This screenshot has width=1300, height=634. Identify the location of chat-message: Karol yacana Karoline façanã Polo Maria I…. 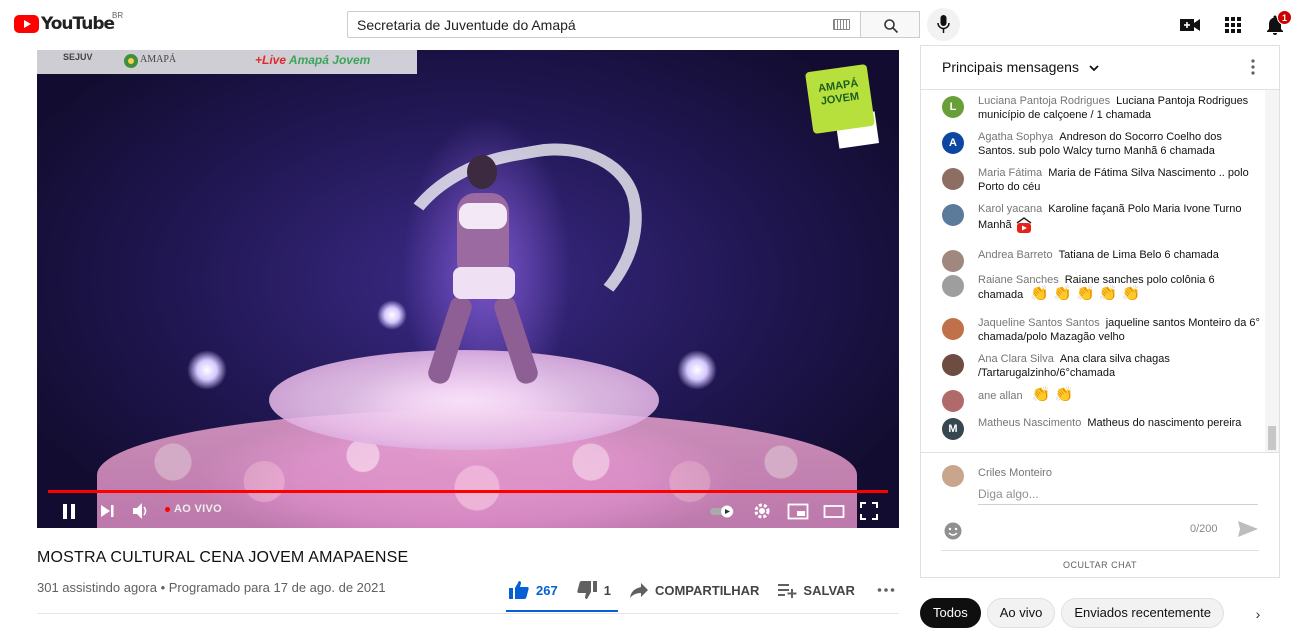
(1102, 218).